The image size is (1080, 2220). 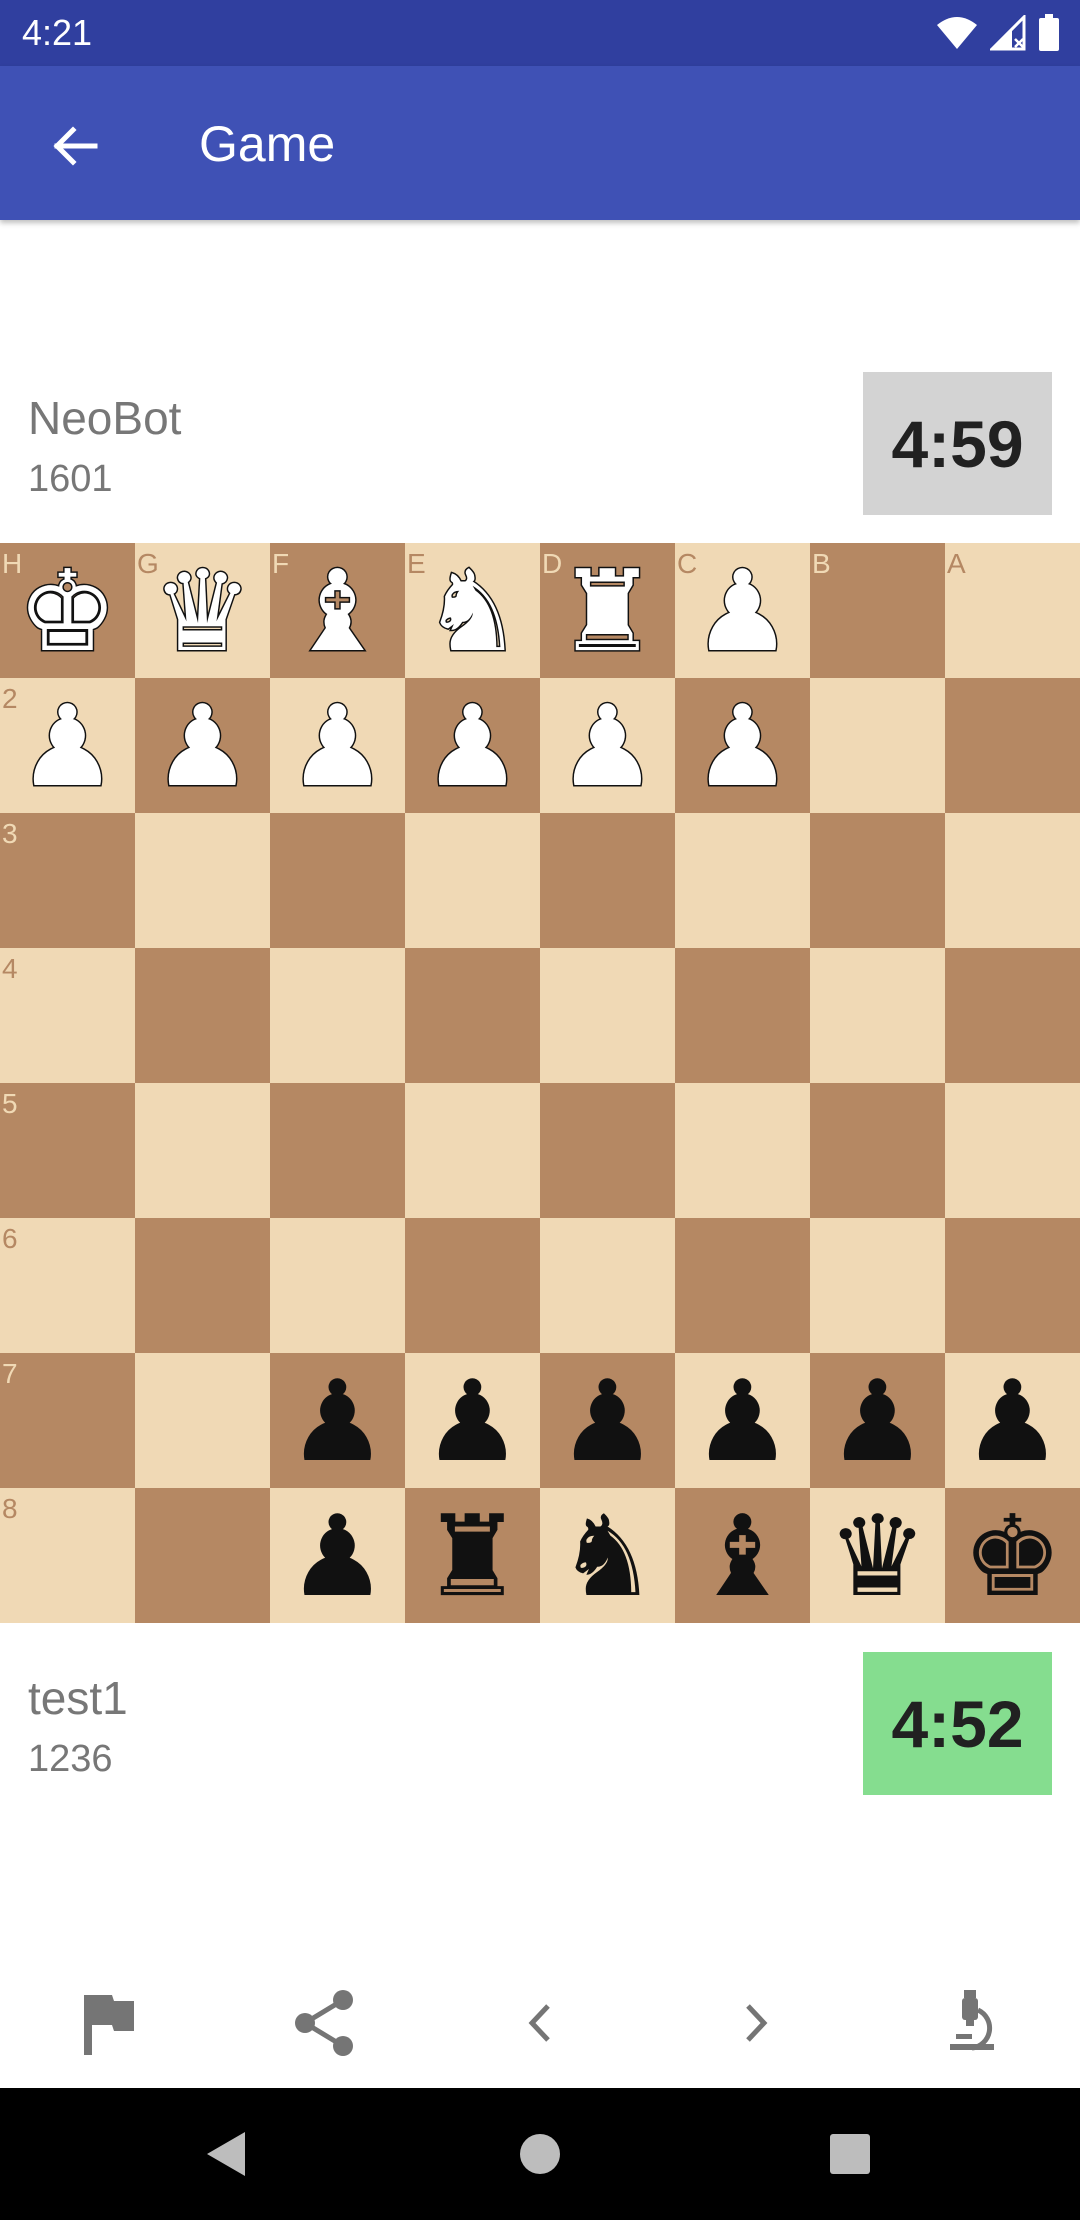 I want to click on white-king-piece: ♚, so click(x=67, y=611).